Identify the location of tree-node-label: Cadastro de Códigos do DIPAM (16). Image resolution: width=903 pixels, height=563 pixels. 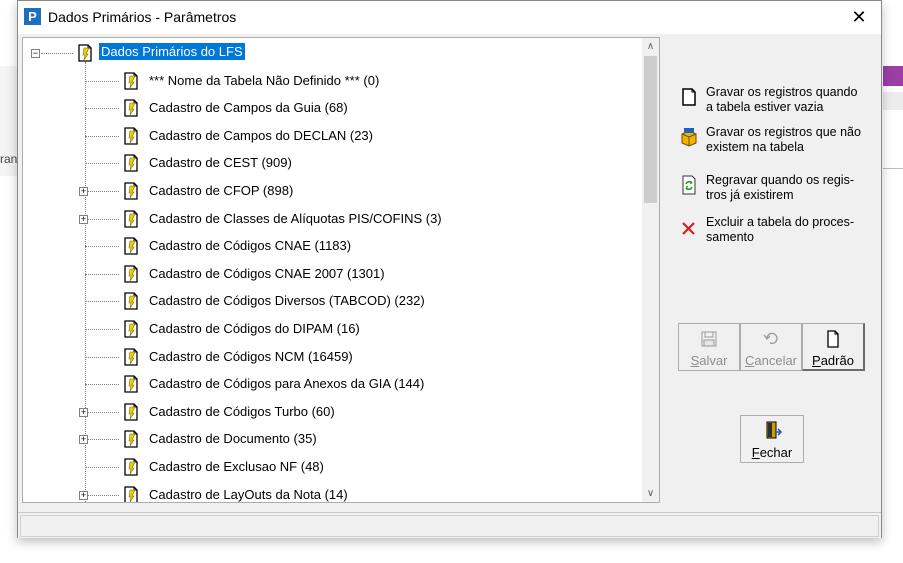
(254, 328).